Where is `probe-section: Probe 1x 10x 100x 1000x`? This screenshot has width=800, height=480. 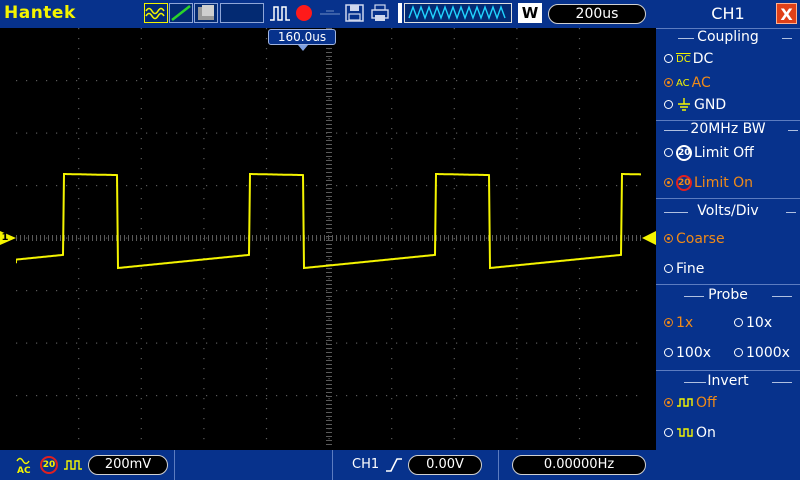 probe-section: Probe 1x 10x 100x 1000x is located at coordinates (728, 327).